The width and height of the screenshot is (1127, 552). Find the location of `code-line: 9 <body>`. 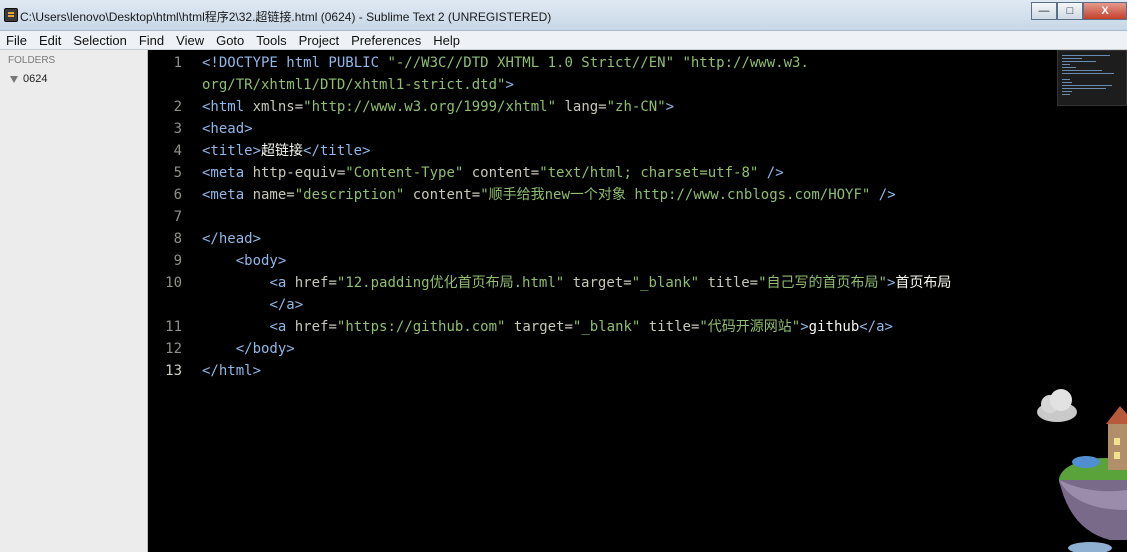

code-line: 9 <body> is located at coordinates (650, 261).